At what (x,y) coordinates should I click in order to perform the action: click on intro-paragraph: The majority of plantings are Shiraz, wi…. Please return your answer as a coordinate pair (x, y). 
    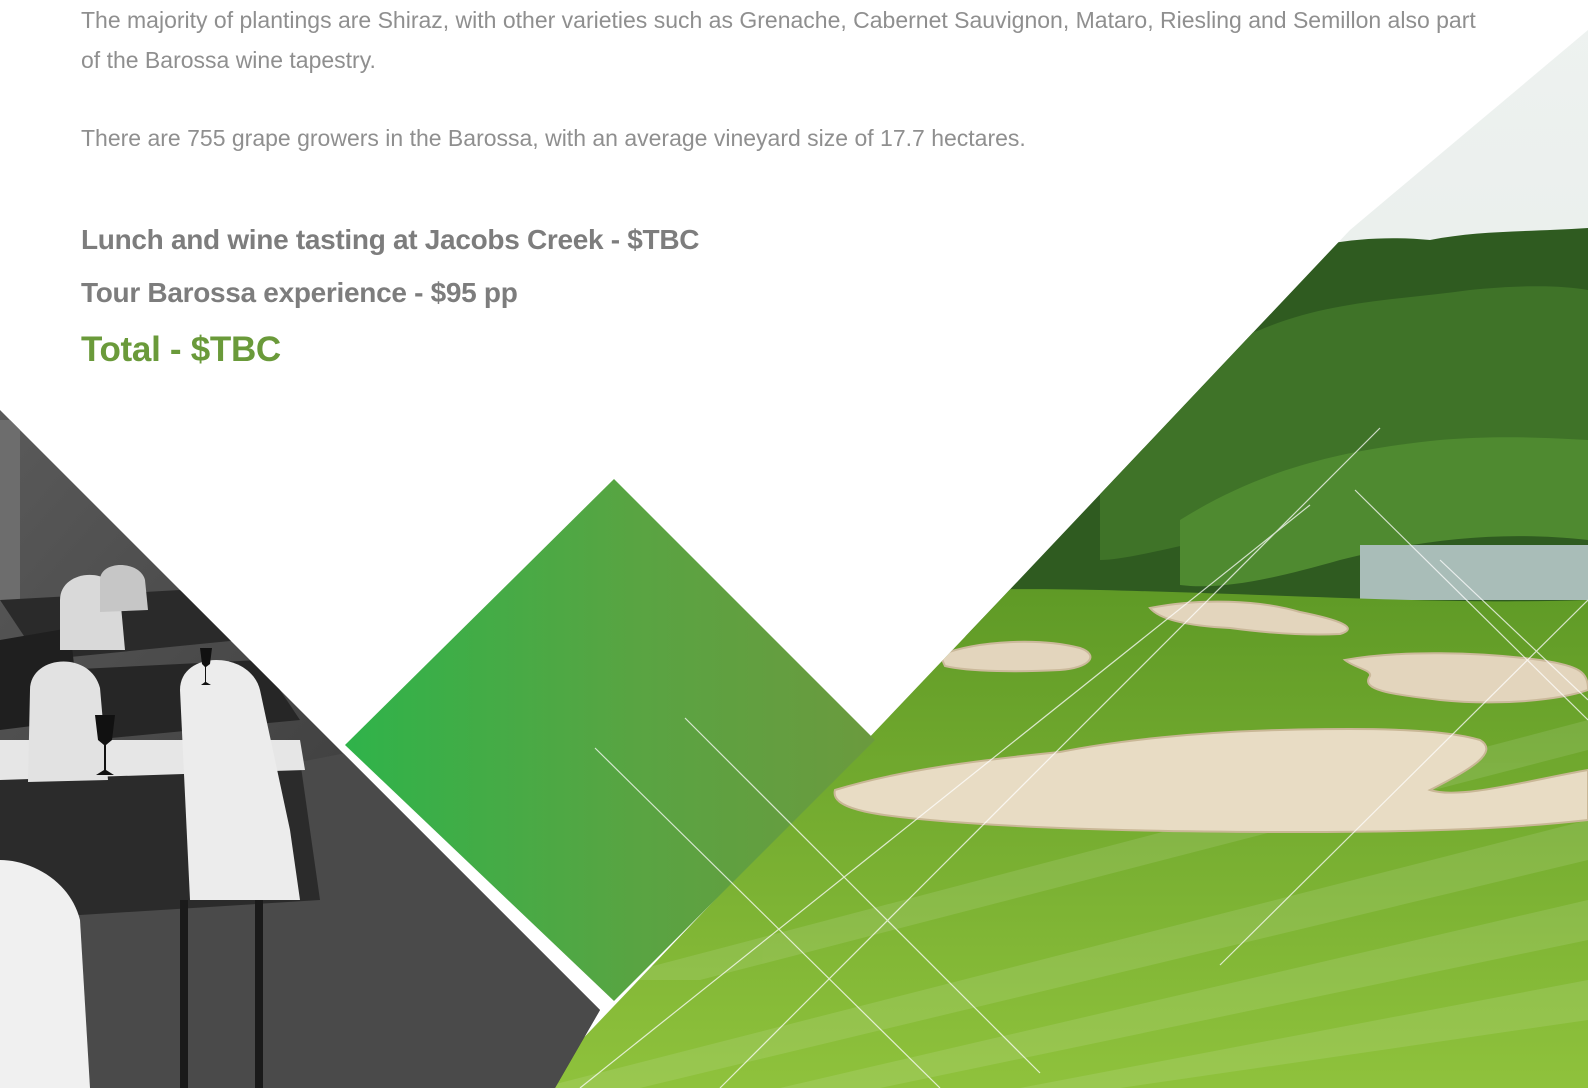
    Looking at the image, I should click on (778, 40).